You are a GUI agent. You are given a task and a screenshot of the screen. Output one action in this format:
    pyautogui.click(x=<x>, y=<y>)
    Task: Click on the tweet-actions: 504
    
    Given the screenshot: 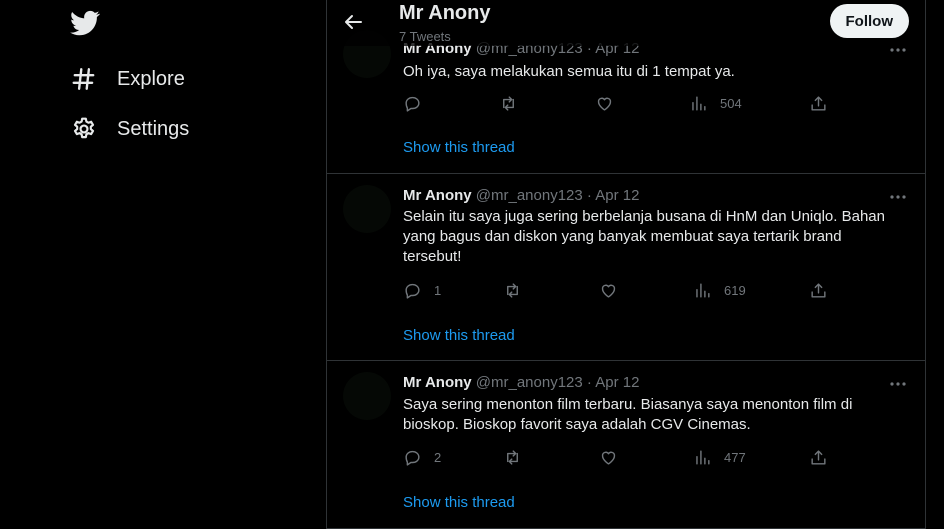 What is the action you would take?
    pyautogui.click(x=623, y=103)
    